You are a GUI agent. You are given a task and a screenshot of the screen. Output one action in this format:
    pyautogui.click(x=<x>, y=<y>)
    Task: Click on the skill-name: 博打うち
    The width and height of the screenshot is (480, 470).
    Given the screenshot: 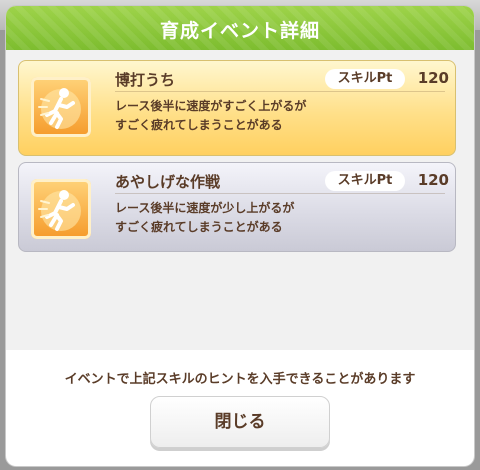 What is the action you would take?
    pyautogui.click(x=145, y=80)
    